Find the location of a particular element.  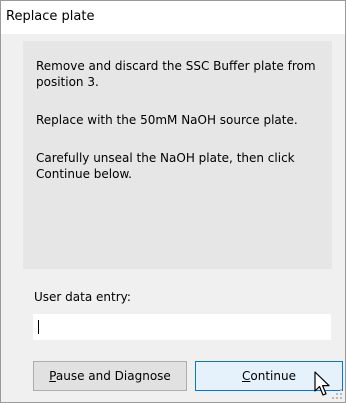

dialog-title: Replace plate is located at coordinates (50, 16).